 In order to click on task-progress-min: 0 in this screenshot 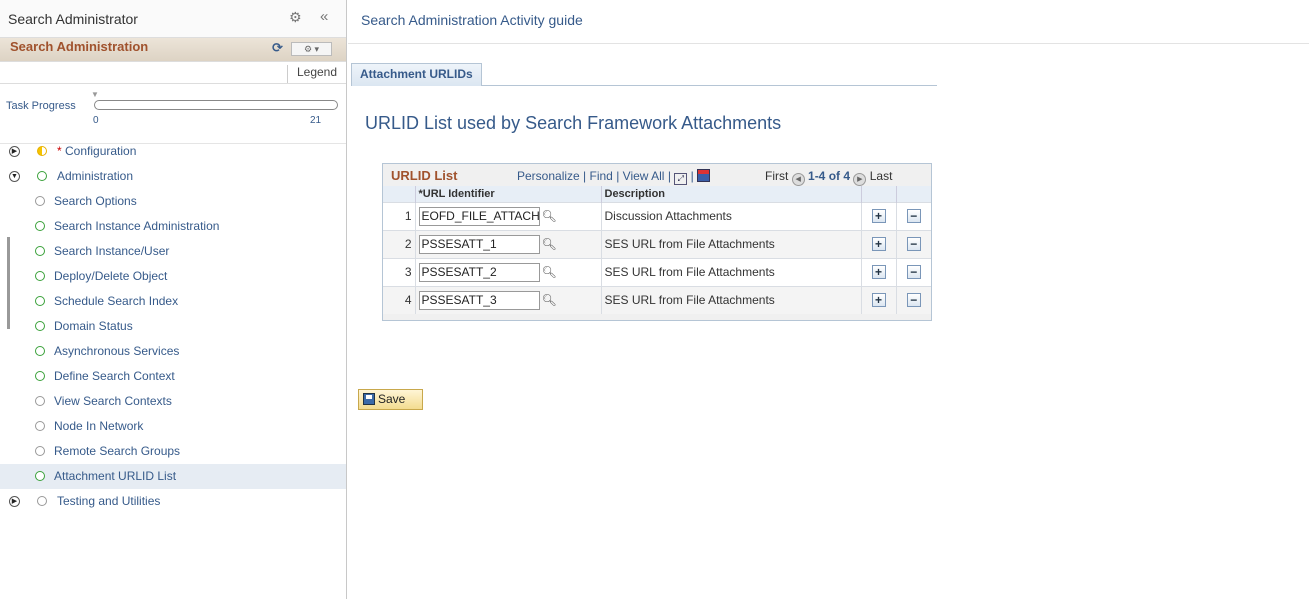, I will do `click(96, 120)`.